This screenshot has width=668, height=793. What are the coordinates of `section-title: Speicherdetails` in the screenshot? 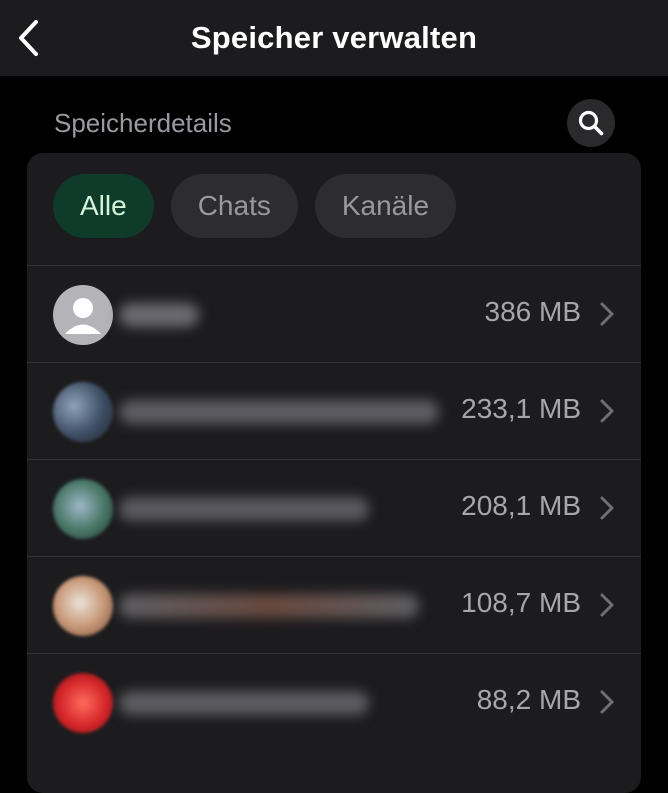 It's located at (143, 123).